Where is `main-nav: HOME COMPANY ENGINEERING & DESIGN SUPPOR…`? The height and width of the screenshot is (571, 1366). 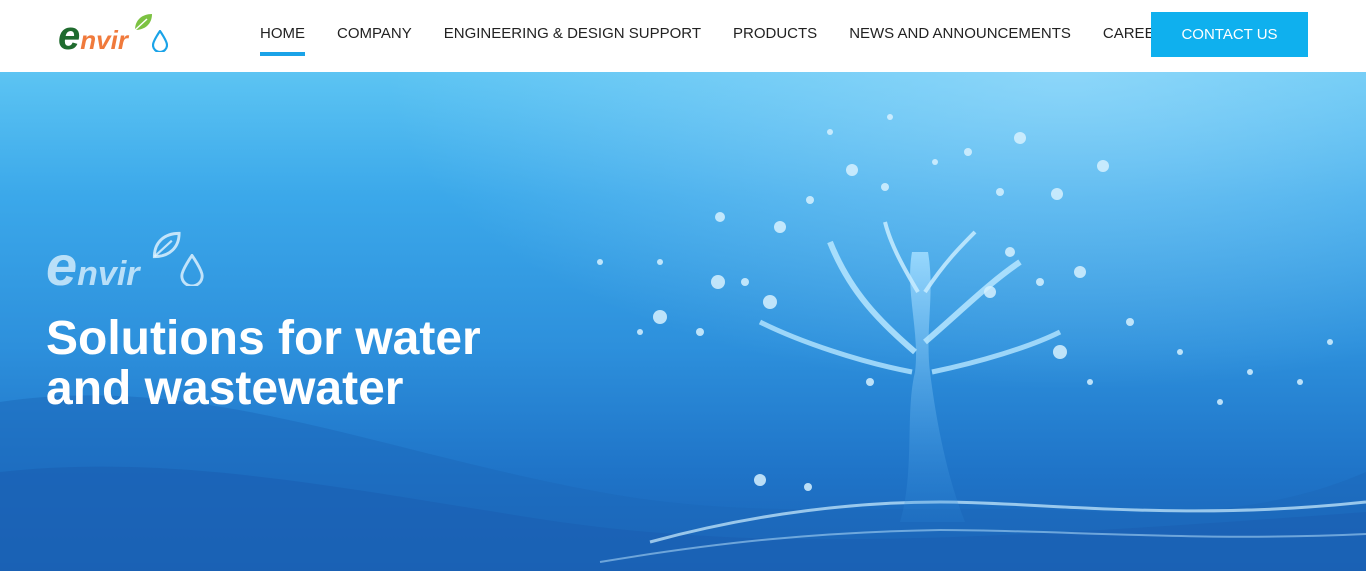
main-nav: HOME COMPANY ENGINEERING & DESIGN SUPPOR… is located at coordinates (712, 39).